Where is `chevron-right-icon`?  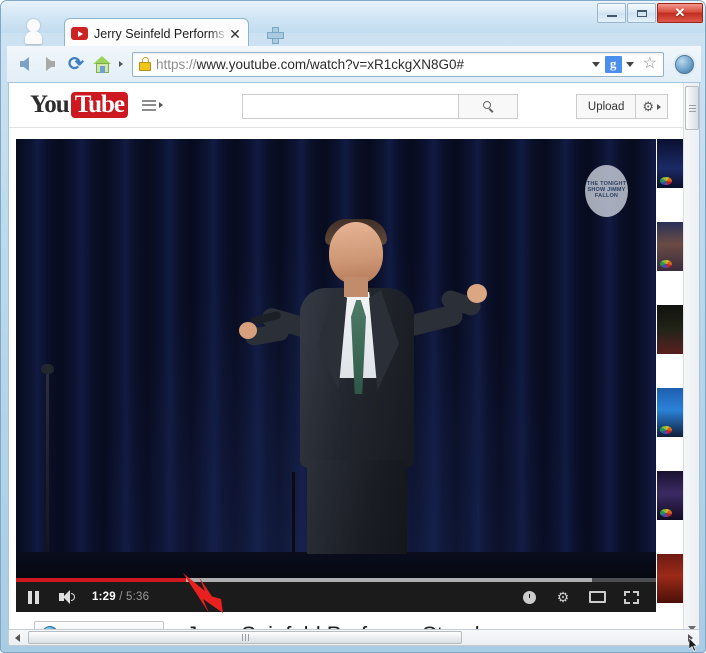
chevron-right-icon is located at coordinates (121, 64).